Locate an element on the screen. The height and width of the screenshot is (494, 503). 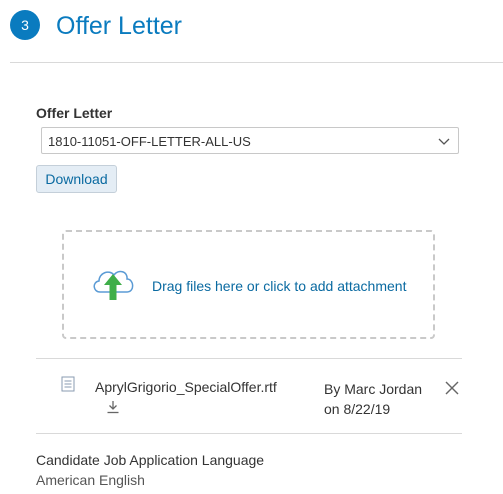
chevron-down-icon is located at coordinates (444, 141).